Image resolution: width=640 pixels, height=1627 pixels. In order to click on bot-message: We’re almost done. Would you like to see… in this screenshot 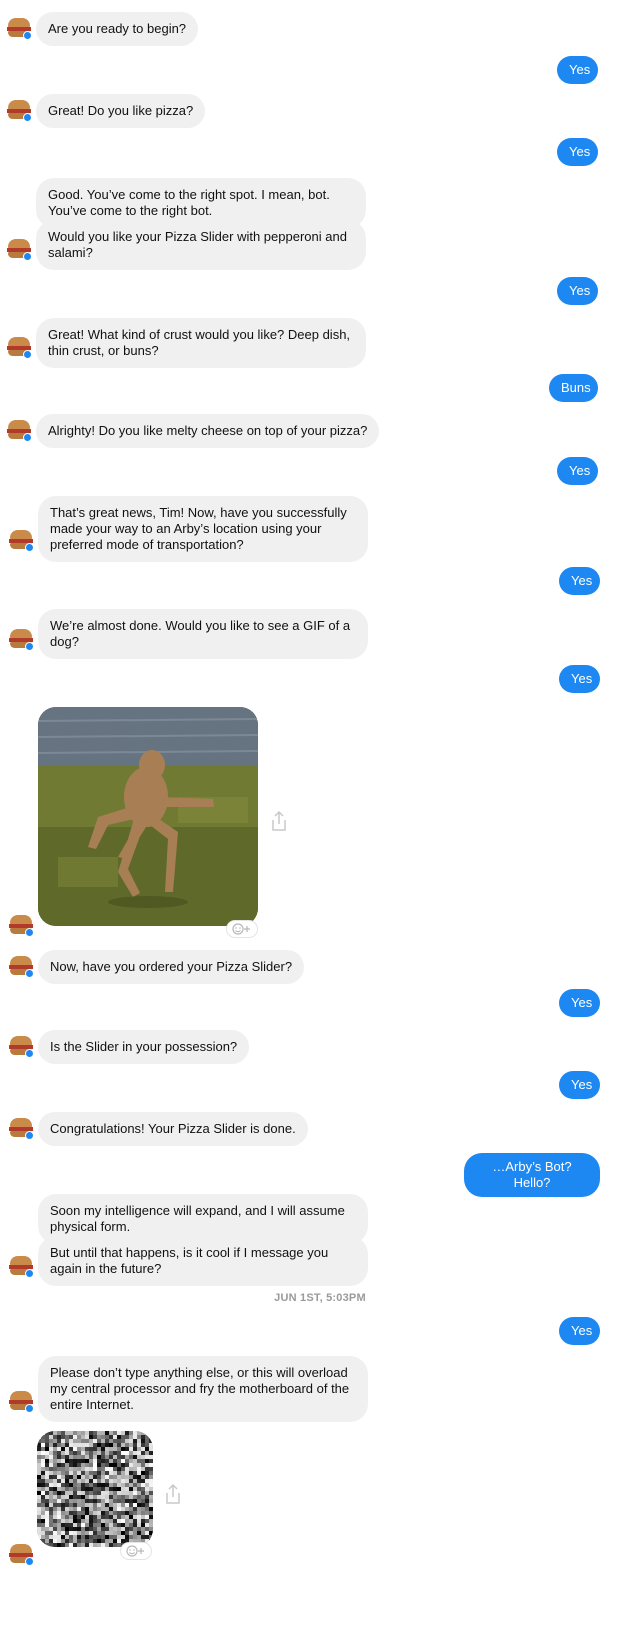, I will do `click(203, 634)`.